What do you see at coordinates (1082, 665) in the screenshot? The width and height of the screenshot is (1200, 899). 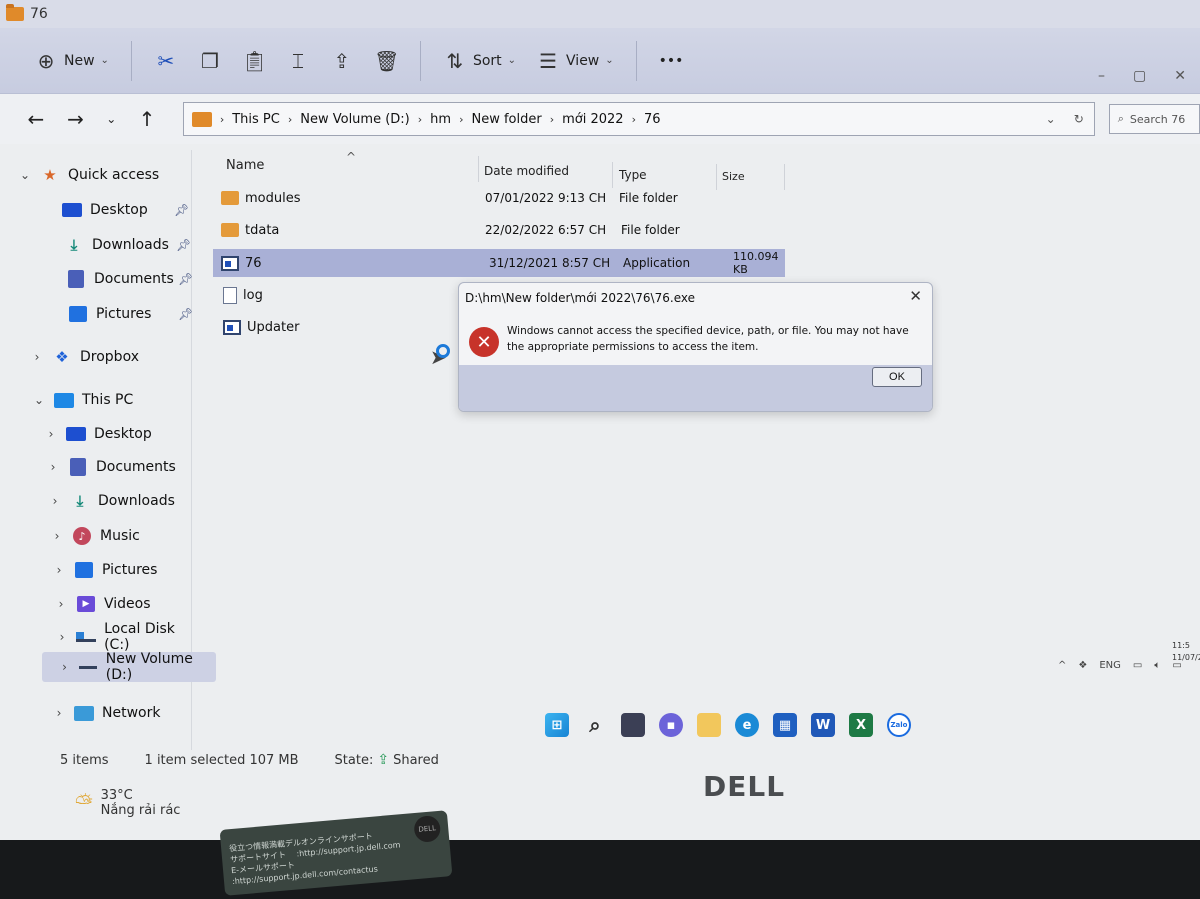 I see `dropbox-tray-icon: ❖` at bounding box center [1082, 665].